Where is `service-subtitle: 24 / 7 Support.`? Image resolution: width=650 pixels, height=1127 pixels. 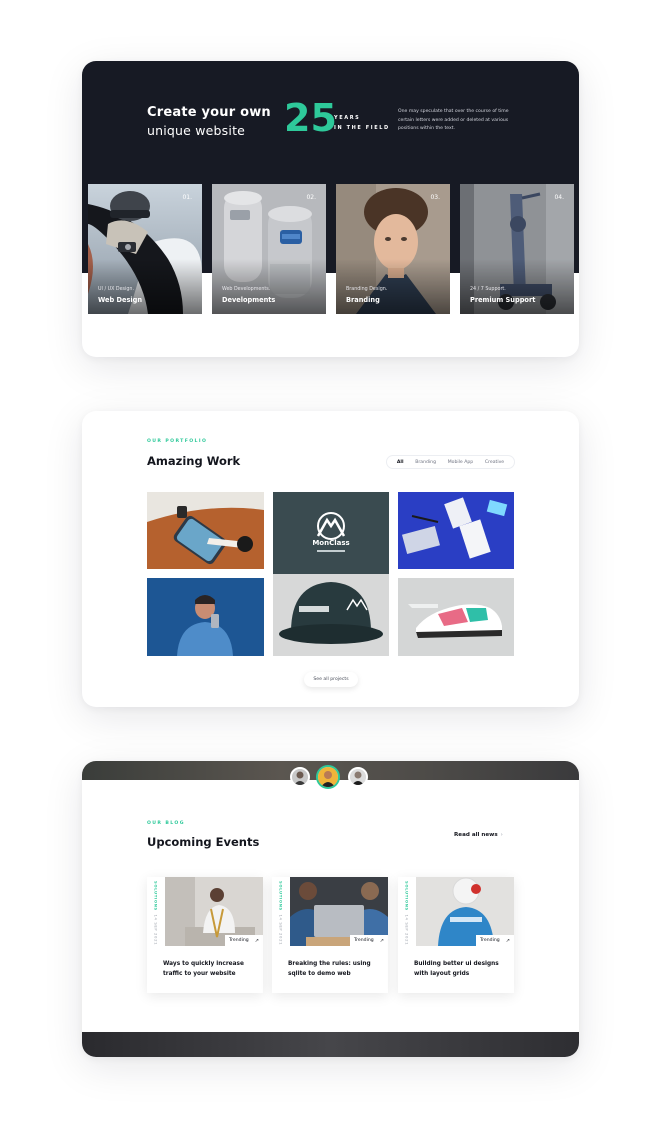 service-subtitle: 24 / 7 Support. is located at coordinates (488, 289).